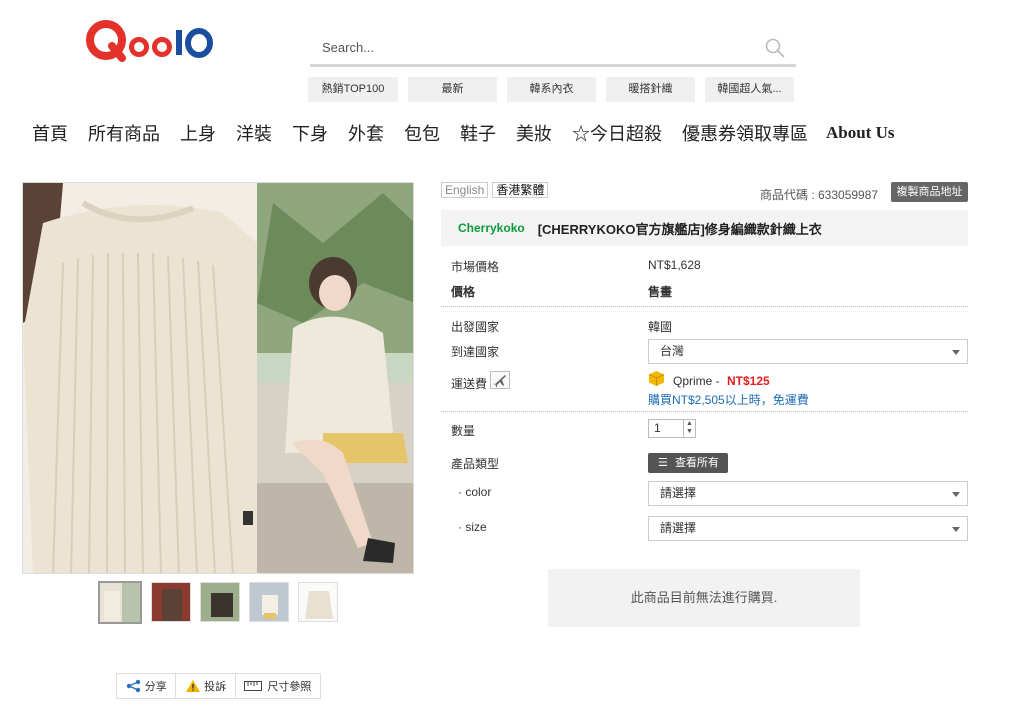 The height and width of the screenshot is (707, 1024). What do you see at coordinates (422, 133) in the screenshot?
I see `nav-bags: 包包` at bounding box center [422, 133].